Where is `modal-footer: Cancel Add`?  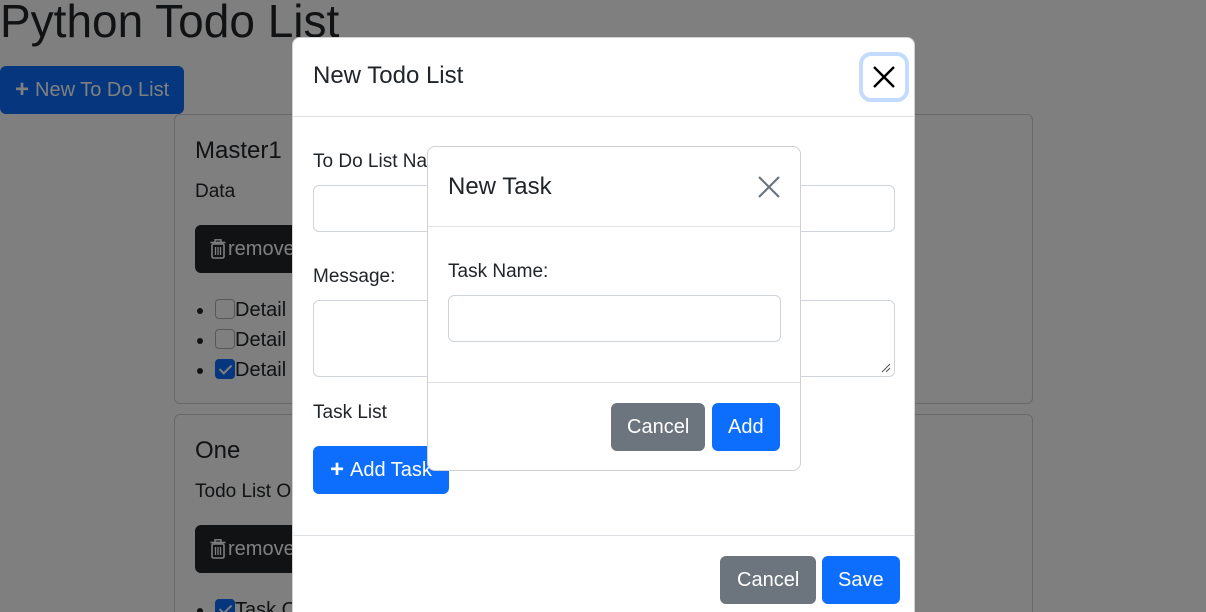 modal-footer: Cancel Add is located at coordinates (614, 427).